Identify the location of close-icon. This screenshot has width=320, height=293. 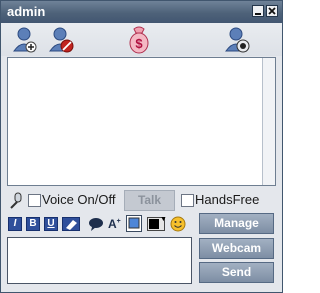
(272, 11).